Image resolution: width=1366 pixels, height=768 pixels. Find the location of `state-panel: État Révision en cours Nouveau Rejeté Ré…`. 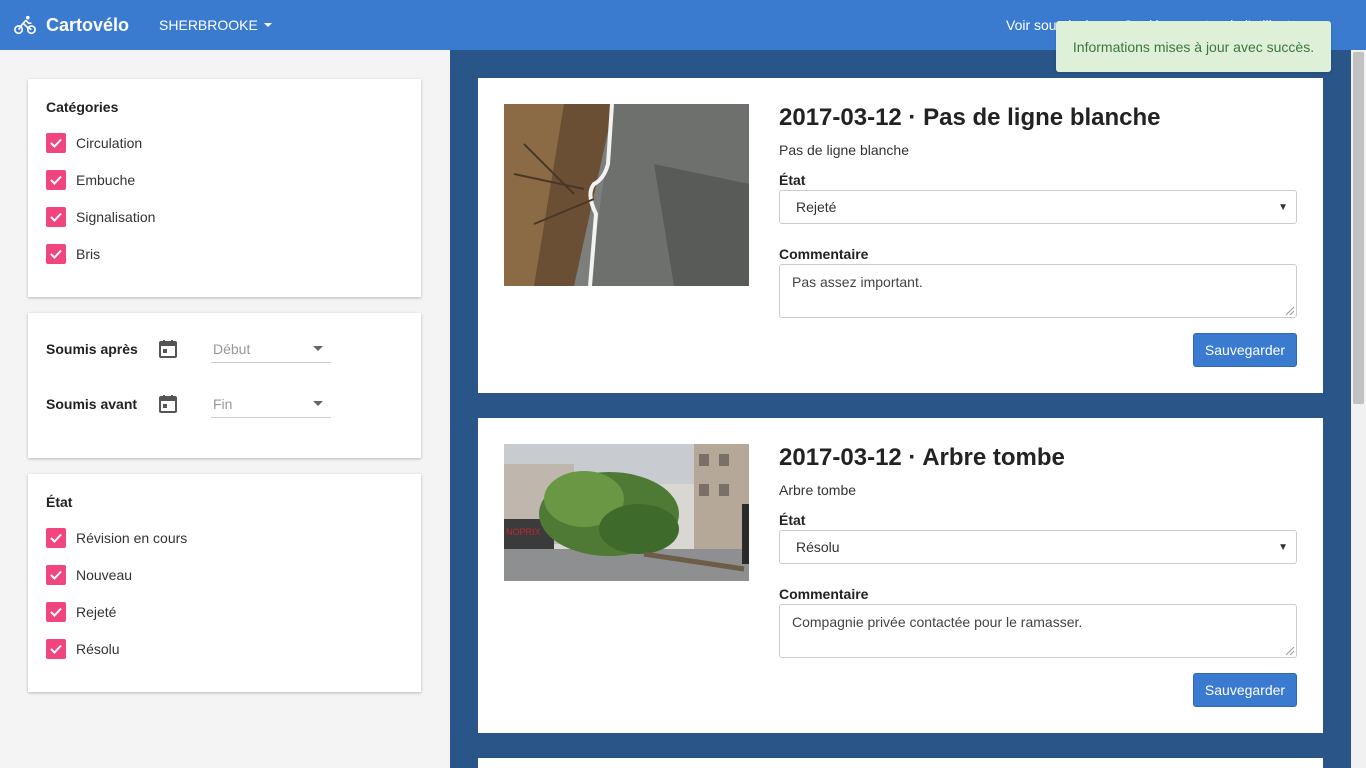

state-panel: État Révision en cours Nouveau Rejeté Ré… is located at coordinates (224, 583).